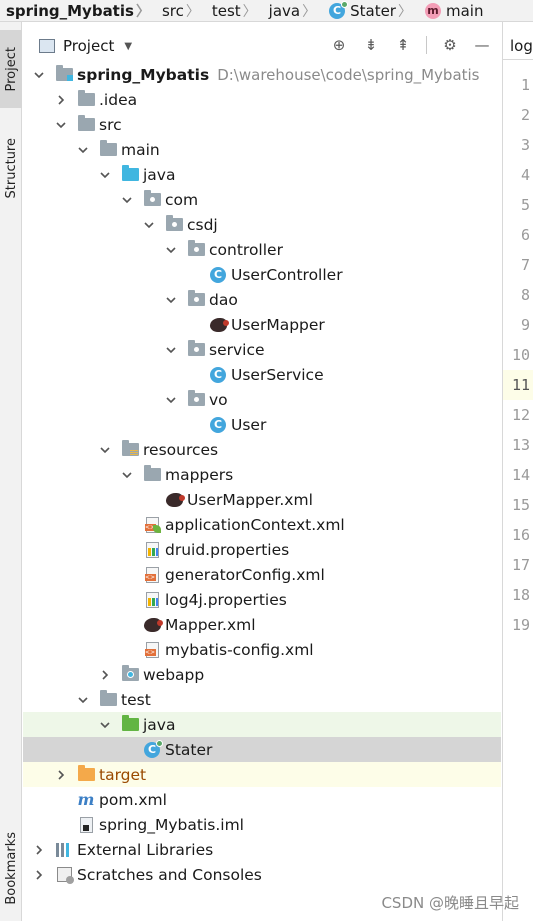 The height and width of the screenshot is (921, 533). I want to click on tree-row: C UserController, so click(262, 274).